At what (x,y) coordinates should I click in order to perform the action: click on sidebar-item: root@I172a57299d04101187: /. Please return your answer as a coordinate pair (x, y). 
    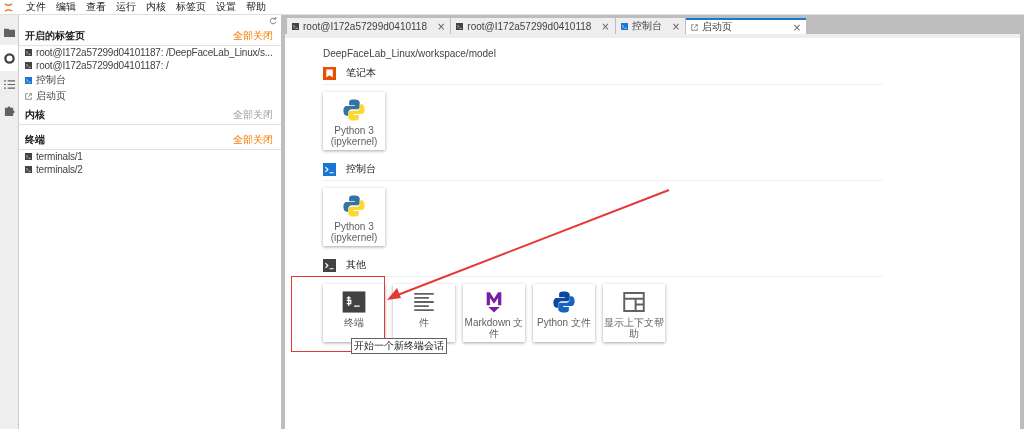
    Looking at the image, I should click on (102, 65).